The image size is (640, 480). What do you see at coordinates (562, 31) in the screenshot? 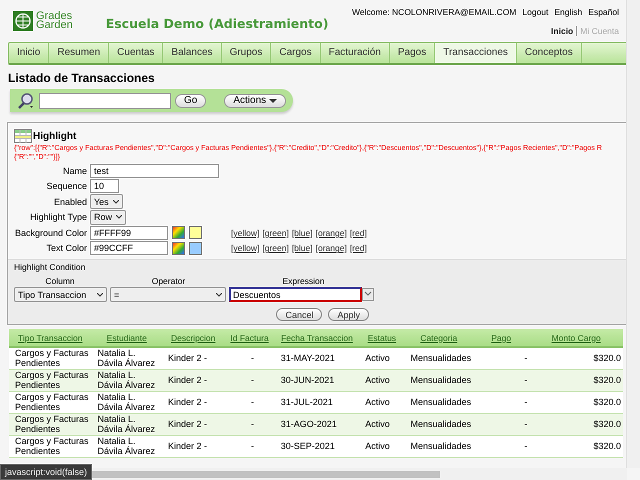
I see `account-link: Inicio` at bounding box center [562, 31].